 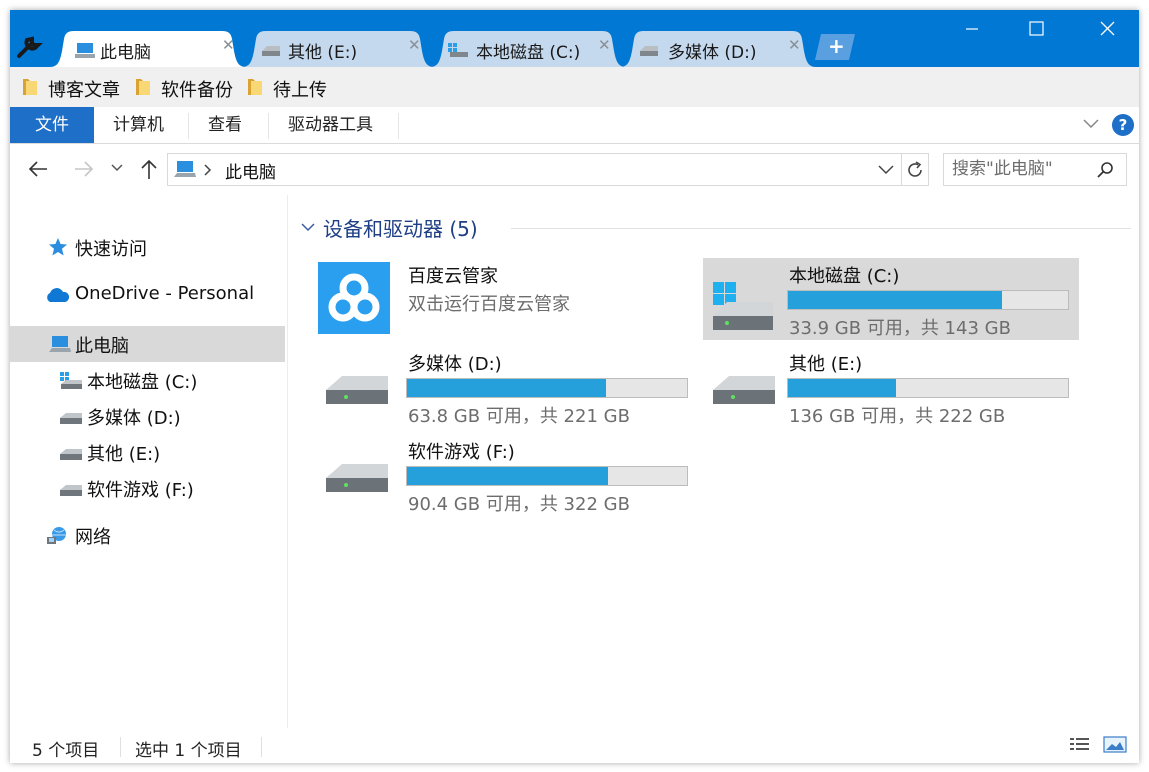 I want to click on item-name: 本地磁盘 (C:), so click(x=844, y=276).